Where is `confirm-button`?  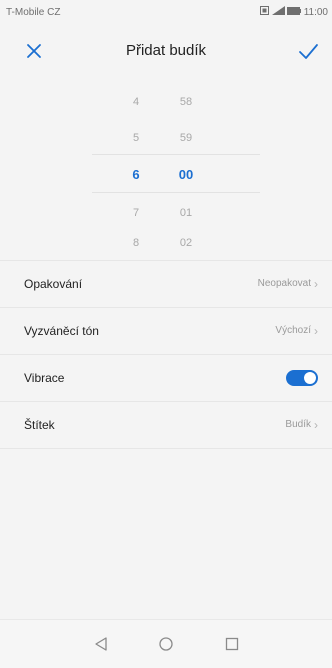 confirm-button is located at coordinates (308, 51).